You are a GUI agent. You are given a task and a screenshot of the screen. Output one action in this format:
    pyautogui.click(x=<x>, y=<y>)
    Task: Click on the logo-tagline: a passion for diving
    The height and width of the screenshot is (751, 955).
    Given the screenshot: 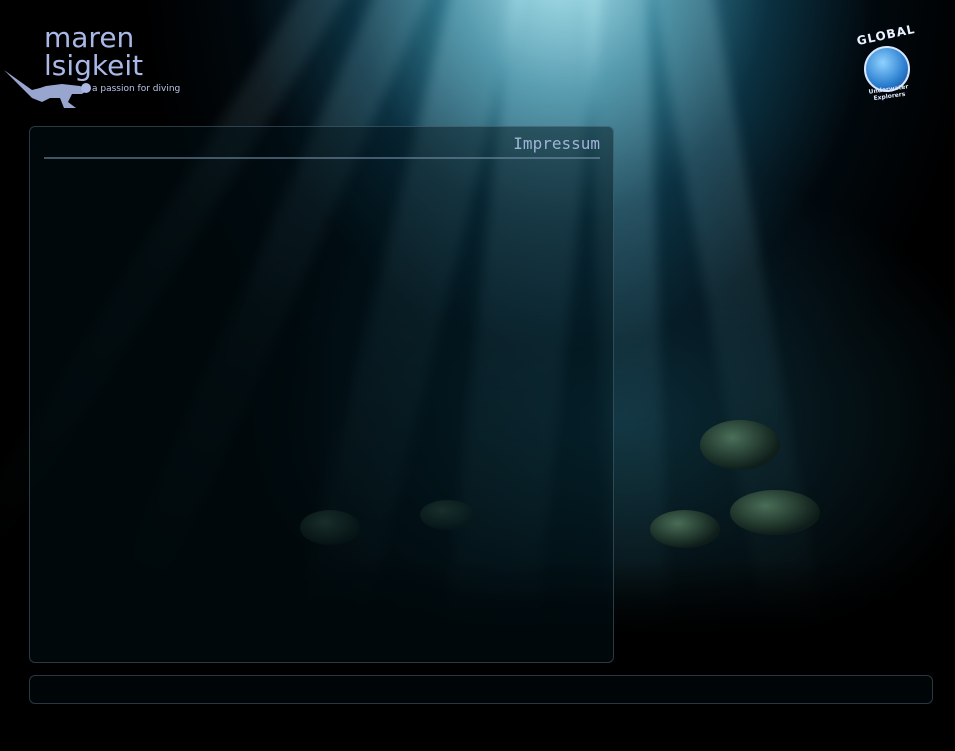 What is the action you would take?
    pyautogui.click(x=136, y=89)
    